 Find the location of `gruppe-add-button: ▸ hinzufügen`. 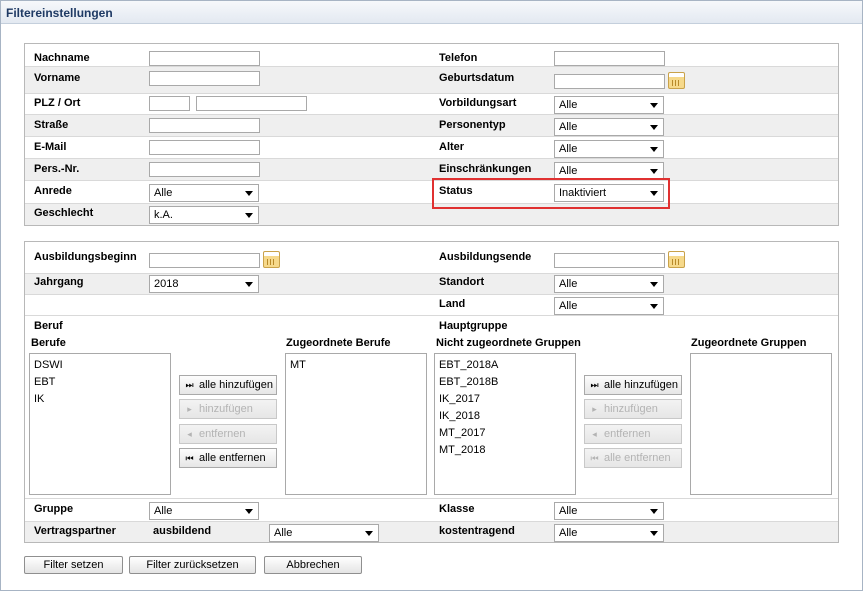

gruppe-add-button: ▸ hinzufügen is located at coordinates (633, 409).